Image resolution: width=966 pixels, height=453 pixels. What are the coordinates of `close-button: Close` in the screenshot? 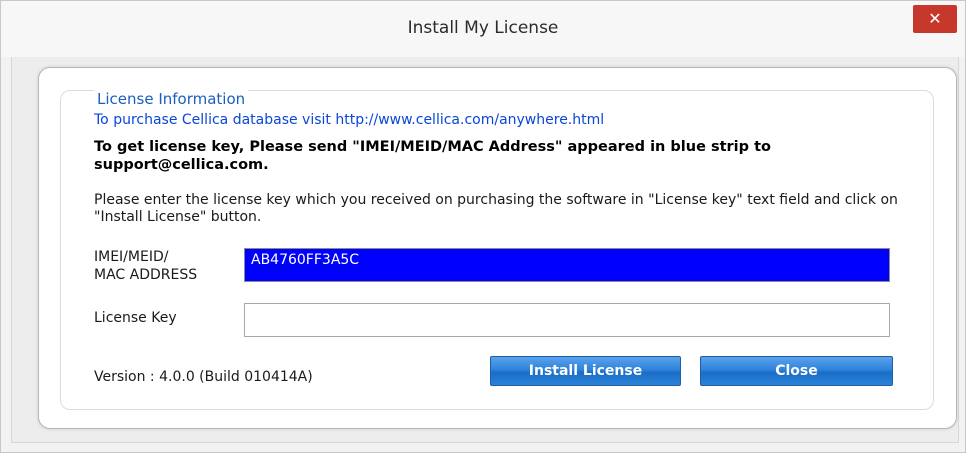 It's located at (796, 371).